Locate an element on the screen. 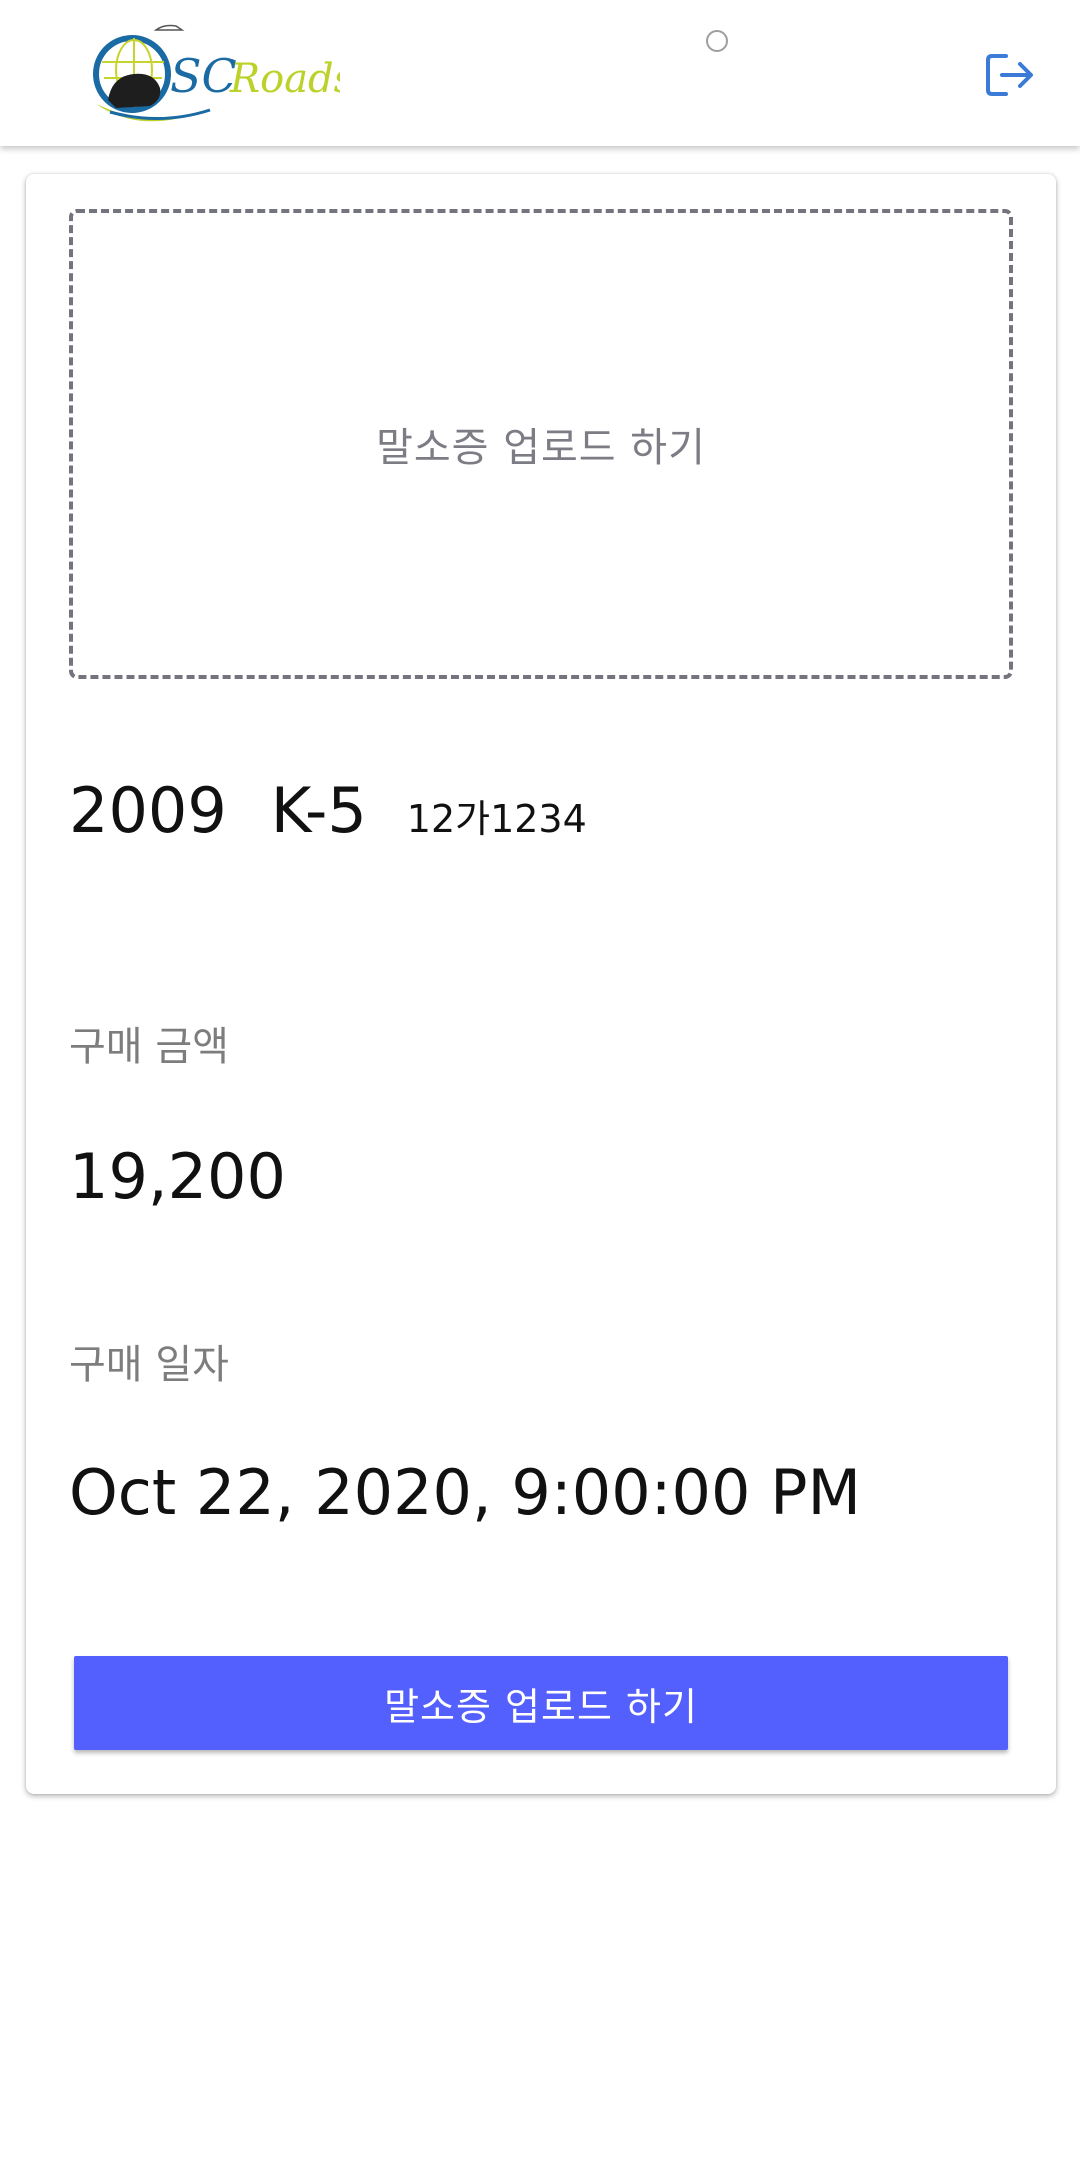 Image resolution: width=1080 pixels, height=2177 pixels. app-bar: SC Roads is located at coordinates (540, 73).